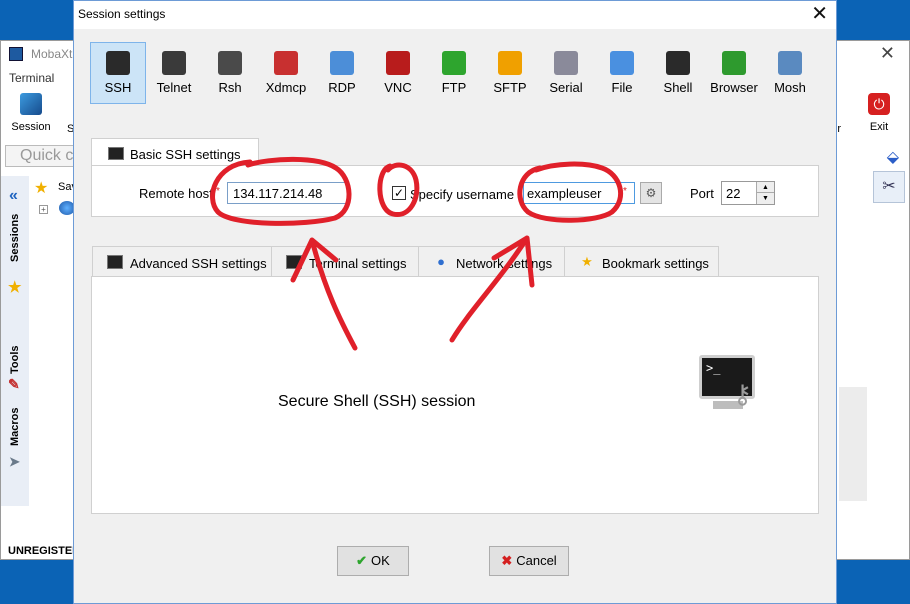 Image resolution: width=910 pixels, height=604 pixels. I want to click on spin-down-icon: ▼, so click(765, 198).